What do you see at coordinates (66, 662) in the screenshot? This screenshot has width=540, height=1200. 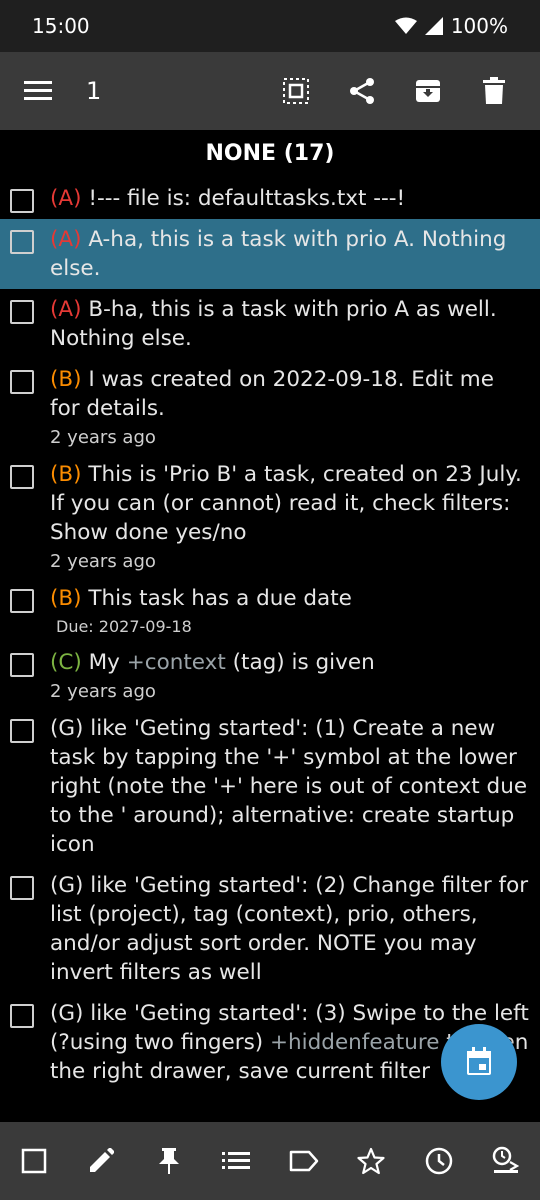 I see `task-priority: (C)` at bounding box center [66, 662].